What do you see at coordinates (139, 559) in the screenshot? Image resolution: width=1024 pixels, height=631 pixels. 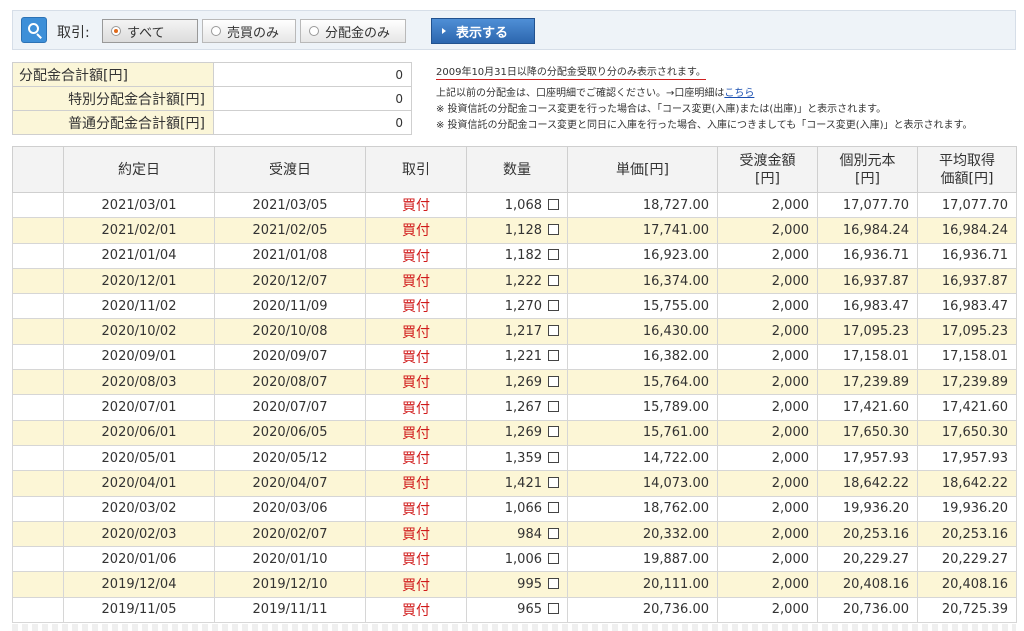 I see `contract-date-cell-text: 2020/01/06` at bounding box center [139, 559].